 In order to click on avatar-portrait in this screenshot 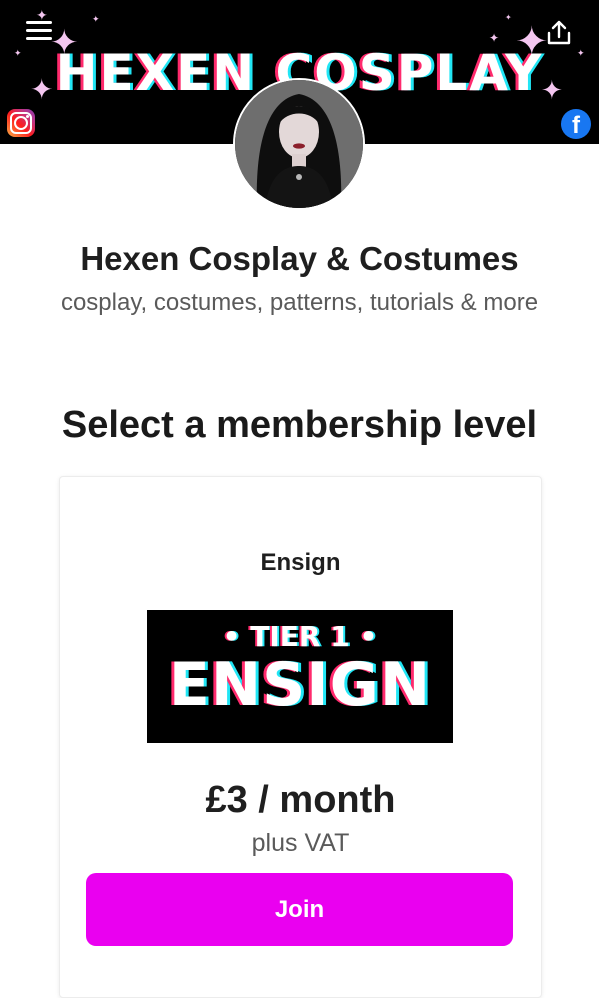, I will do `click(299, 144)`.